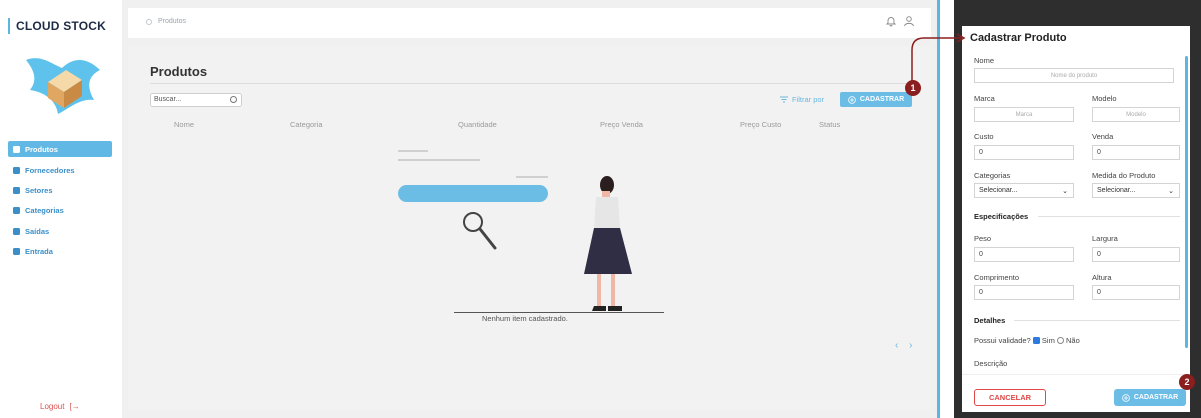  What do you see at coordinates (1024, 190) in the screenshot?
I see `categorias-select: Selecionar... ⌄` at bounding box center [1024, 190].